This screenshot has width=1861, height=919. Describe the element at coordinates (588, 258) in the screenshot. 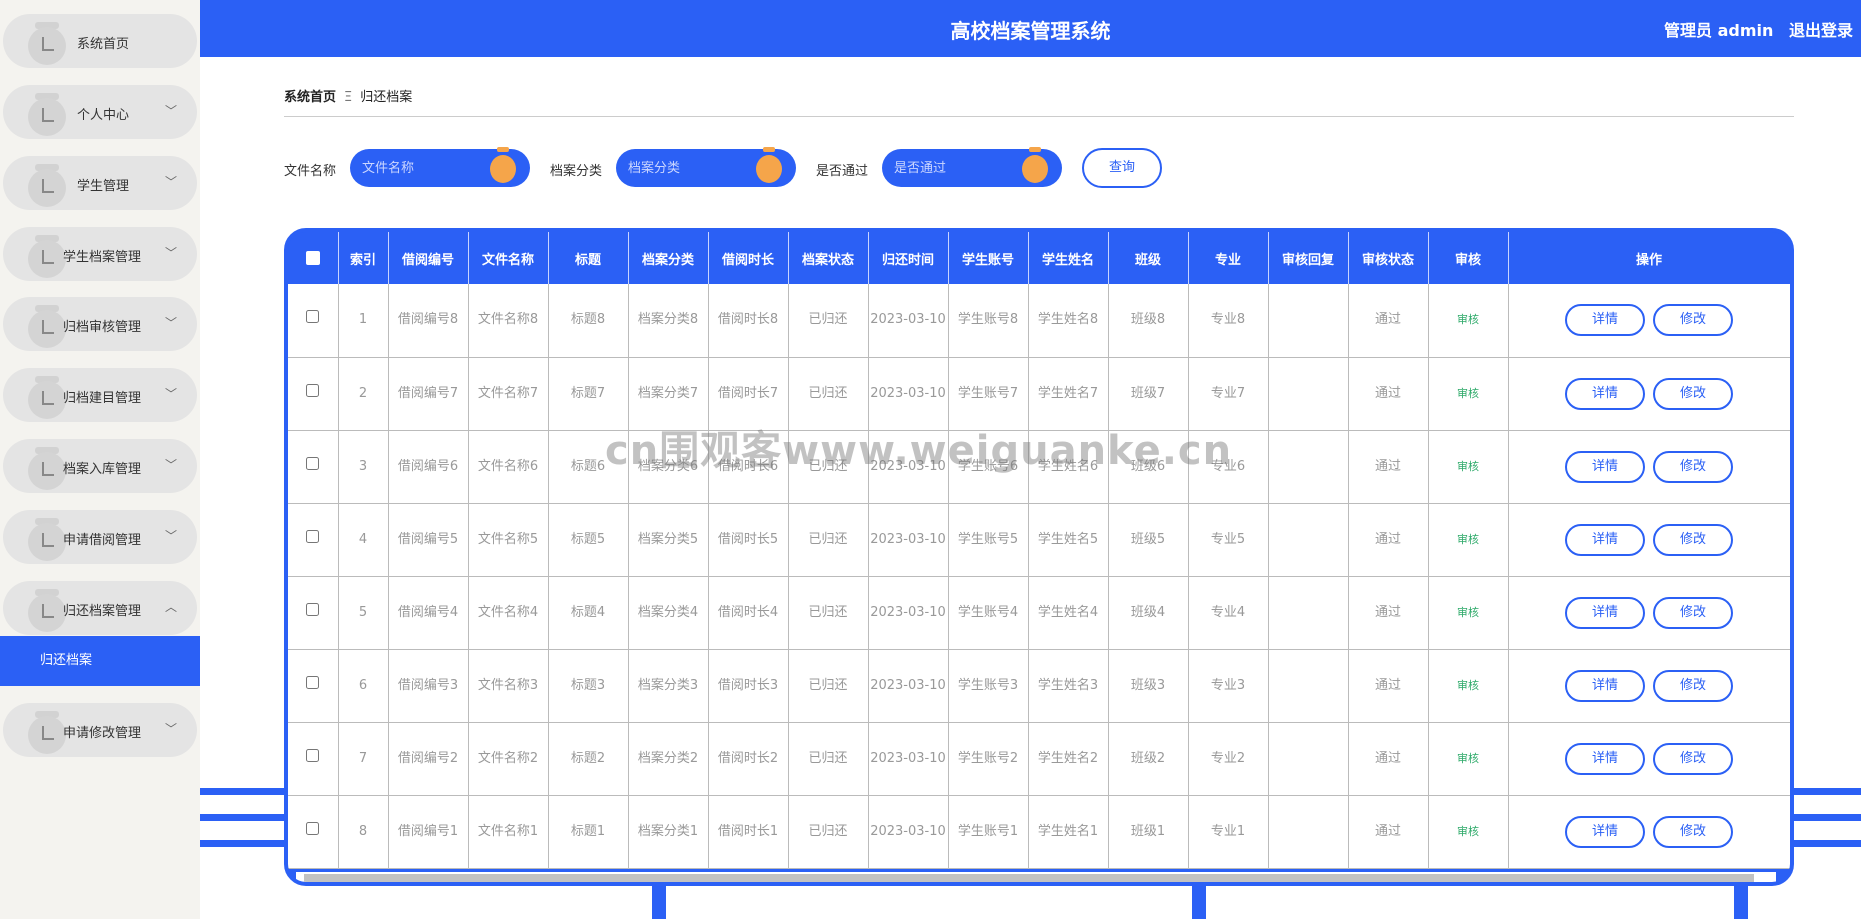

I see `column-header: 标题` at that location.